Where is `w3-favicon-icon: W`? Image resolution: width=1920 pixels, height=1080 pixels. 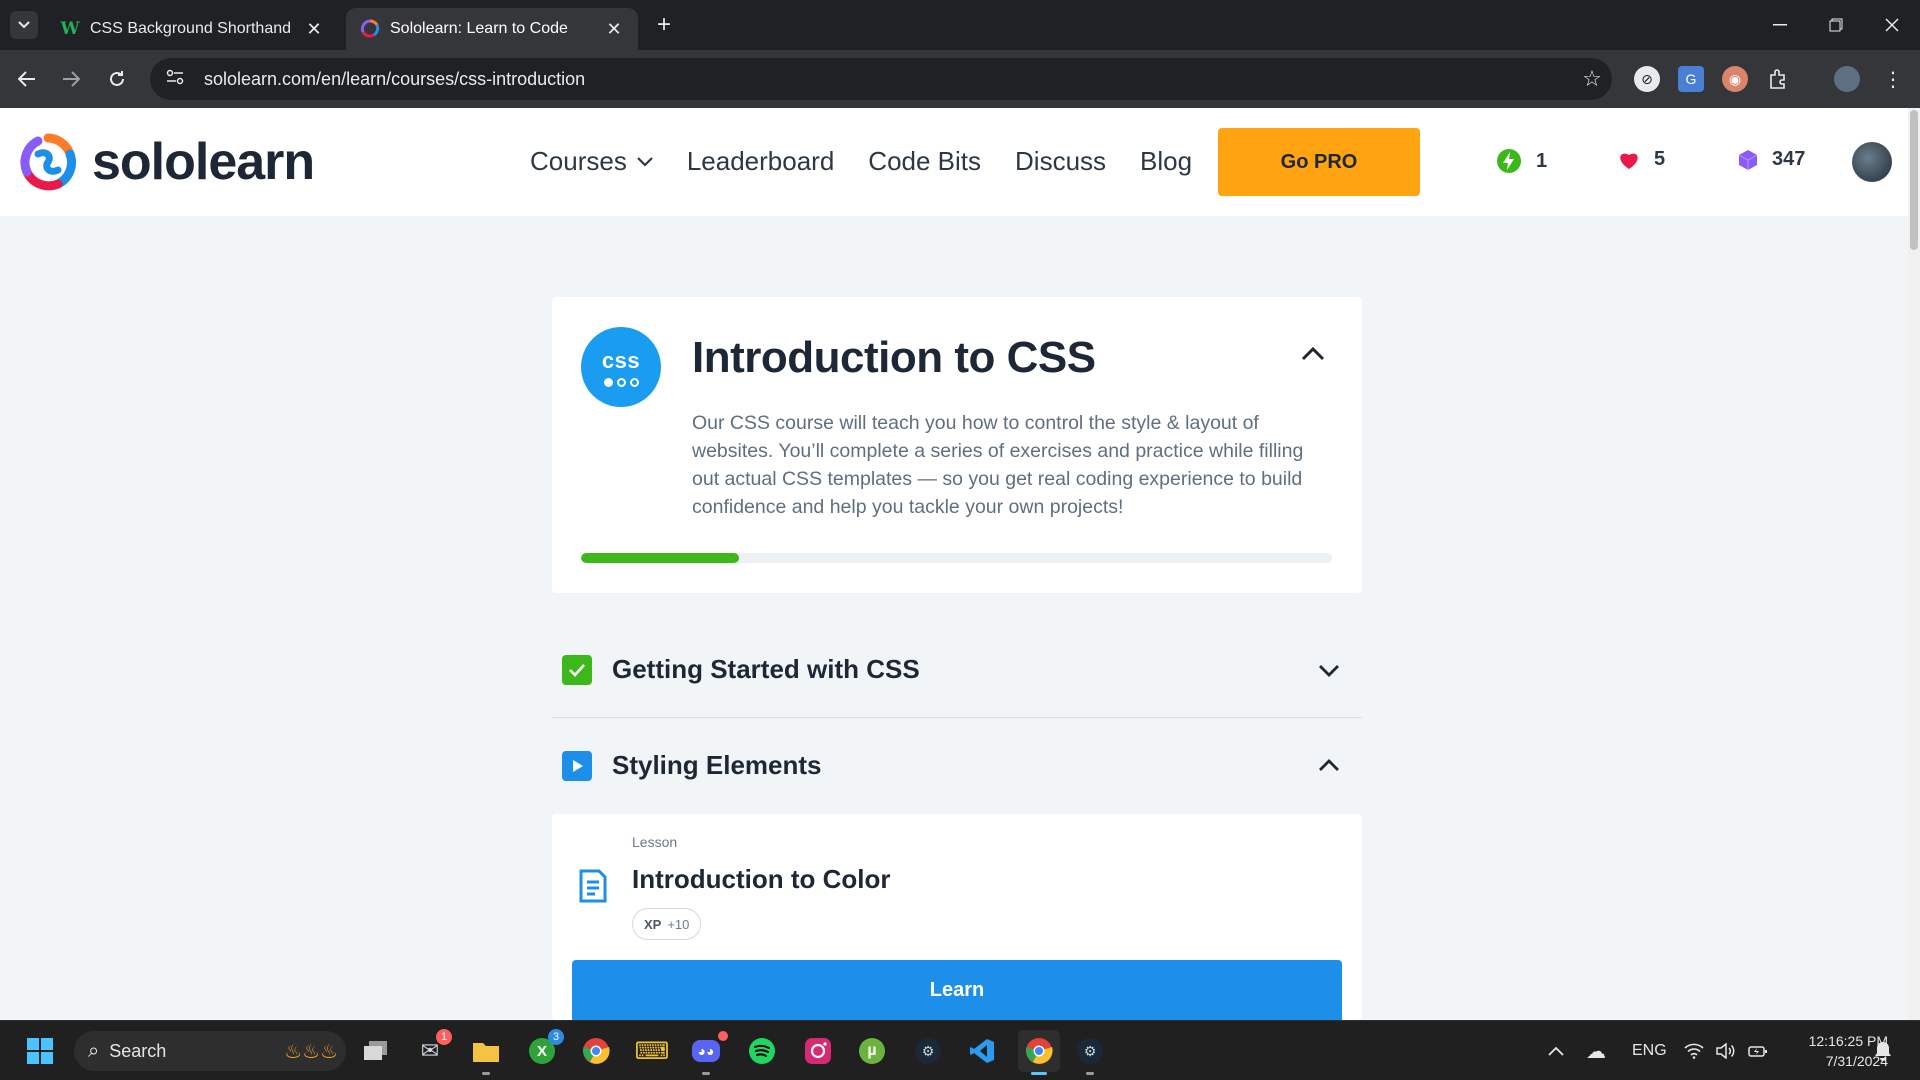 w3-favicon-icon: W is located at coordinates (70, 29).